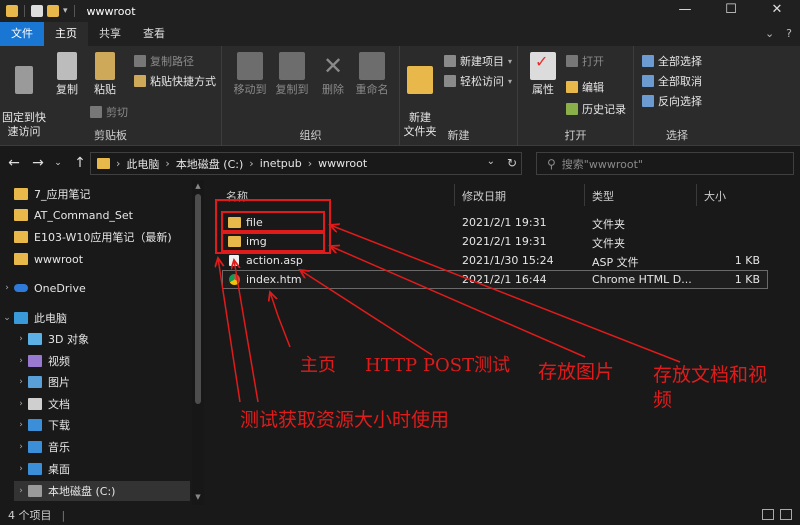 Image resolution: width=800 pixels, height=525 pixels. Describe the element at coordinates (42, 382) in the screenshot. I see `sidebar-item-pictures: › 图片` at that location.